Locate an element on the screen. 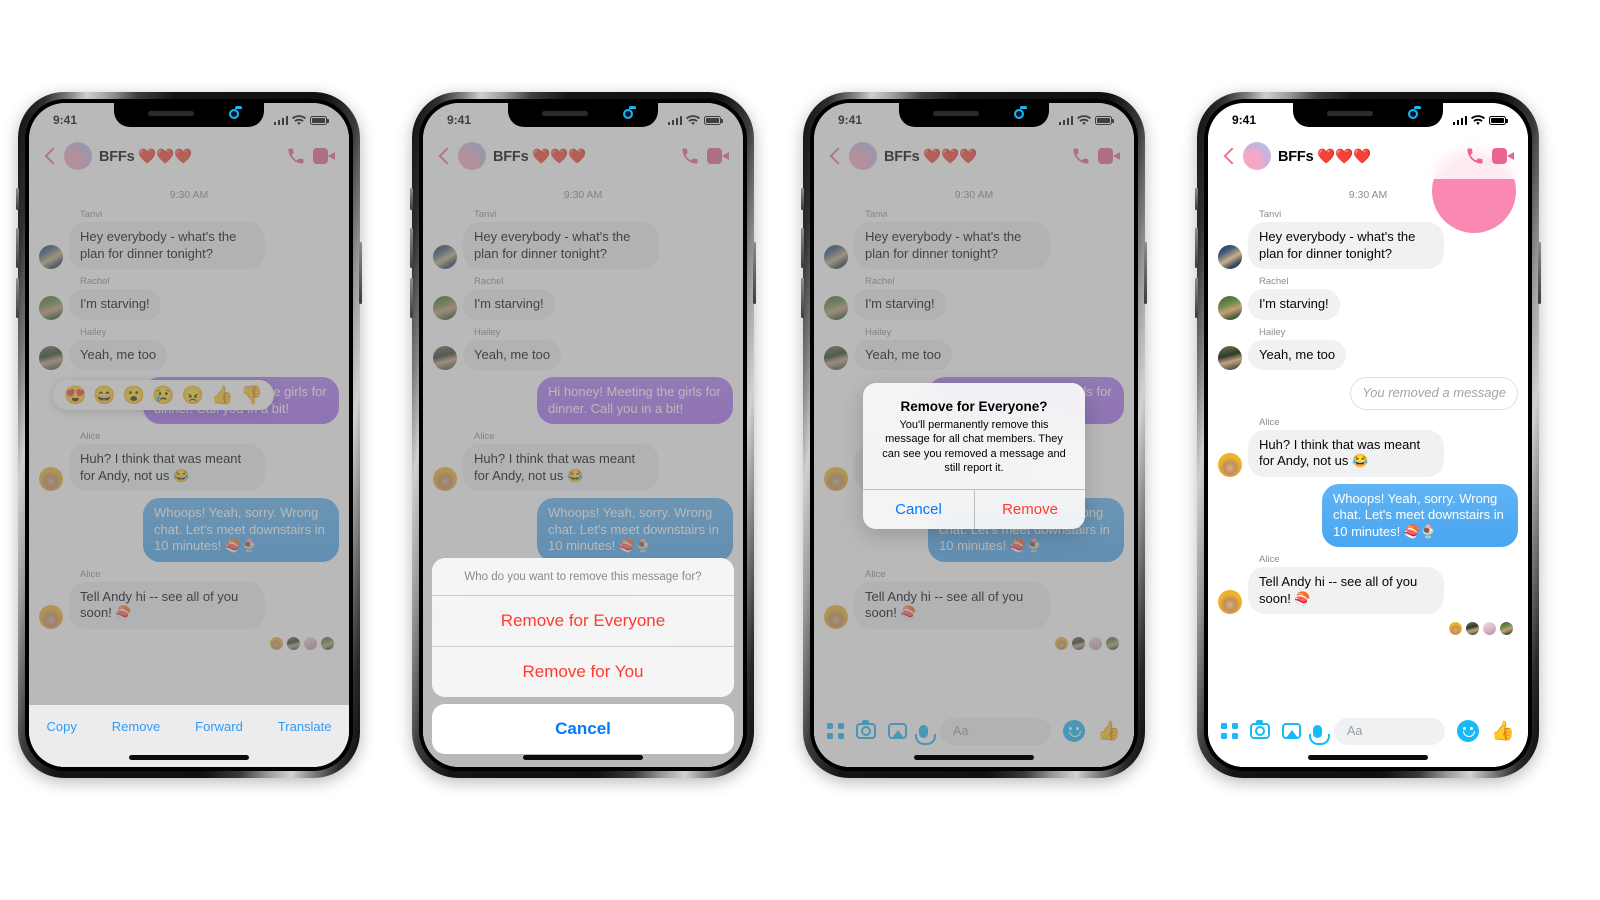 The height and width of the screenshot is (900, 1600). battery-icon is located at coordinates (1498, 120).